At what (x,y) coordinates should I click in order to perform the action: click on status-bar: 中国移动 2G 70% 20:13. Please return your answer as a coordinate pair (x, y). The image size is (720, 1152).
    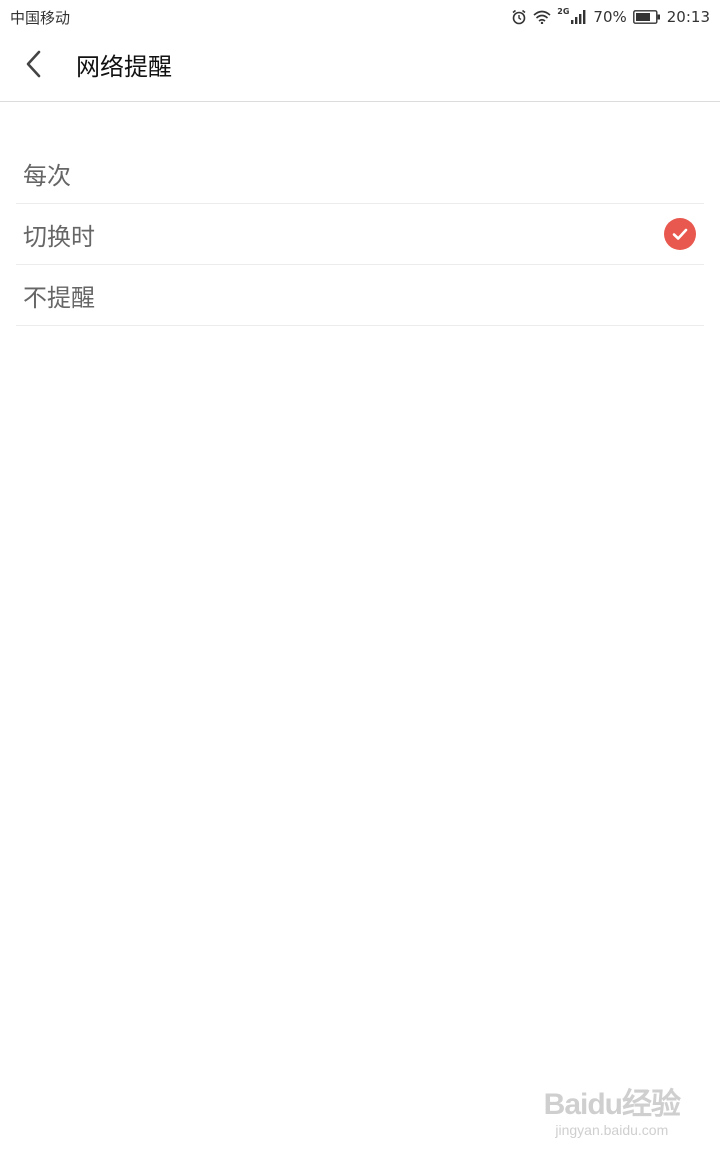
    Looking at the image, I should click on (360, 17).